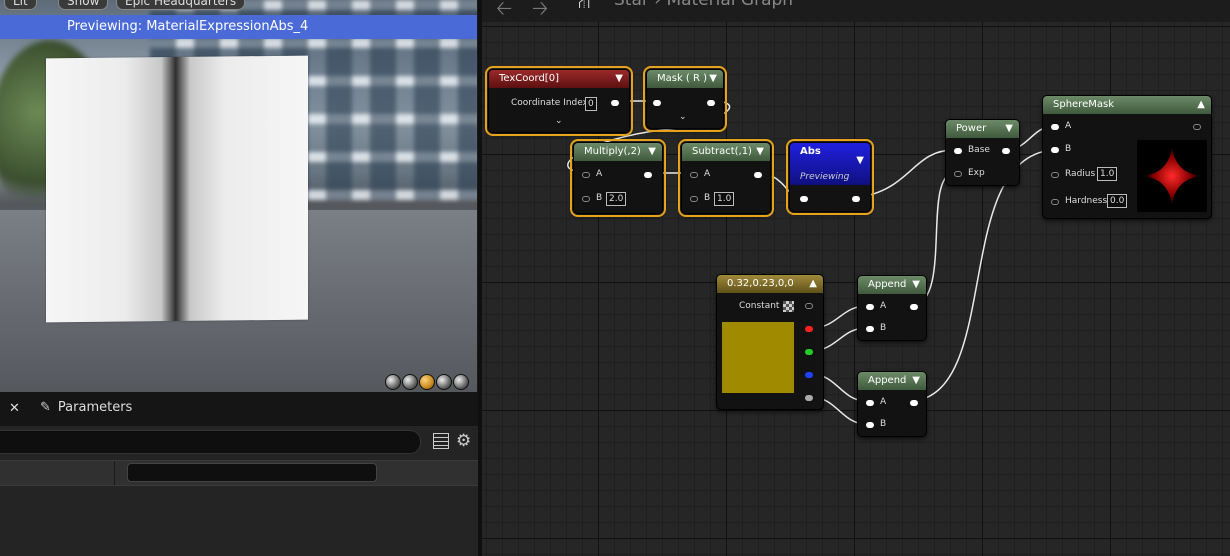 This screenshot has width=1230, height=556. What do you see at coordinates (238, 27) in the screenshot?
I see `preview-banner: Previewing: MaterialExpressionAbs_4` at bounding box center [238, 27].